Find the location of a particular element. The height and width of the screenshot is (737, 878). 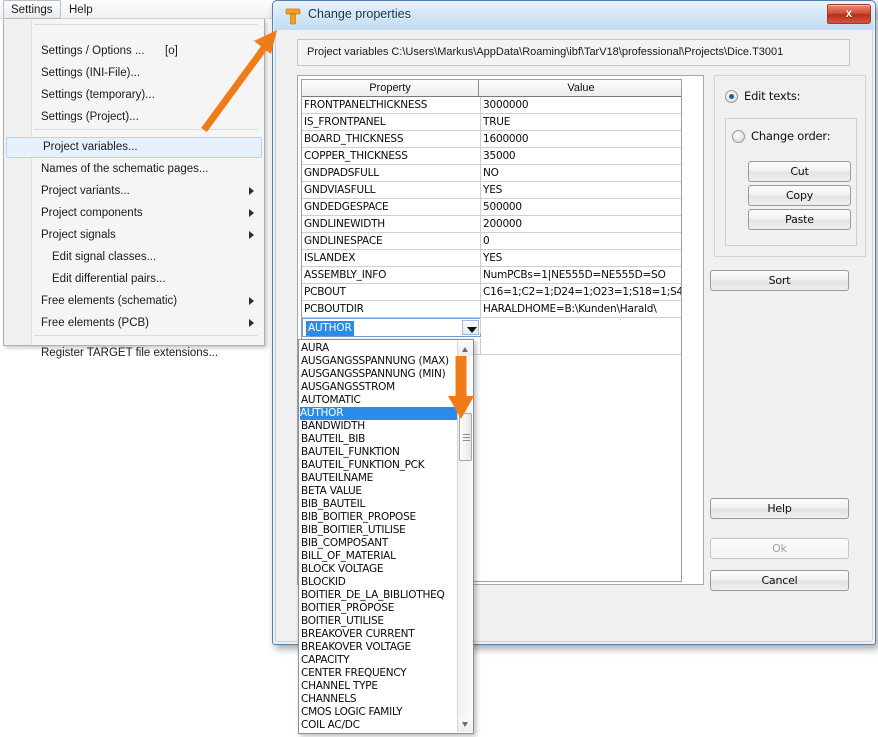

cell-value: 0 is located at coordinates (486, 241).